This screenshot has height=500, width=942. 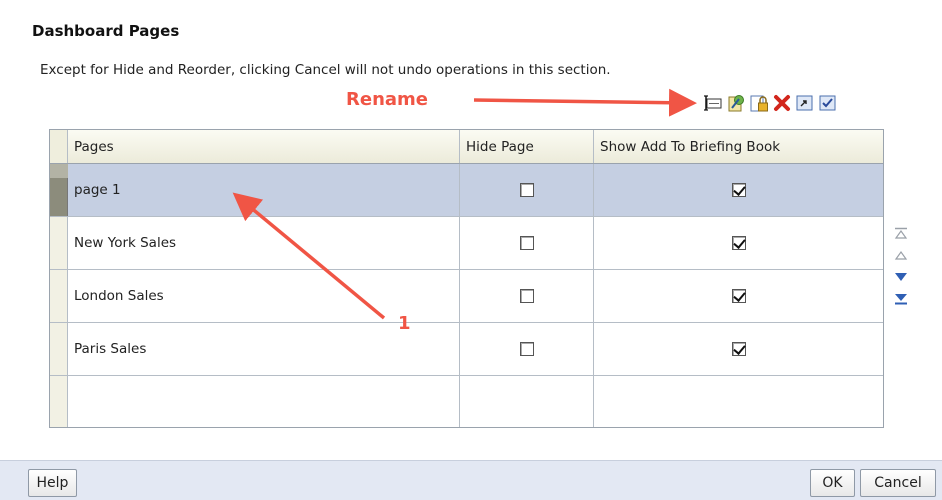 I want to click on column-header-hide-page: Hide Page, so click(x=527, y=146).